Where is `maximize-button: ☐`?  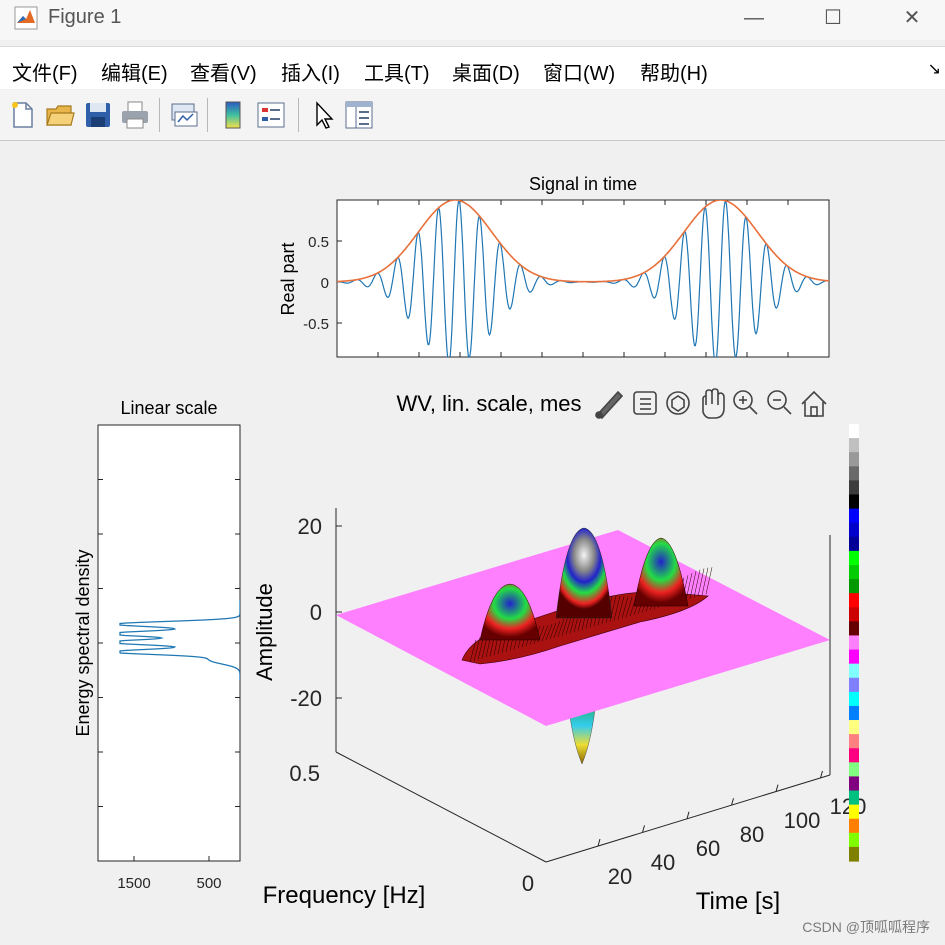
maximize-button: ☐ is located at coordinates (833, 18).